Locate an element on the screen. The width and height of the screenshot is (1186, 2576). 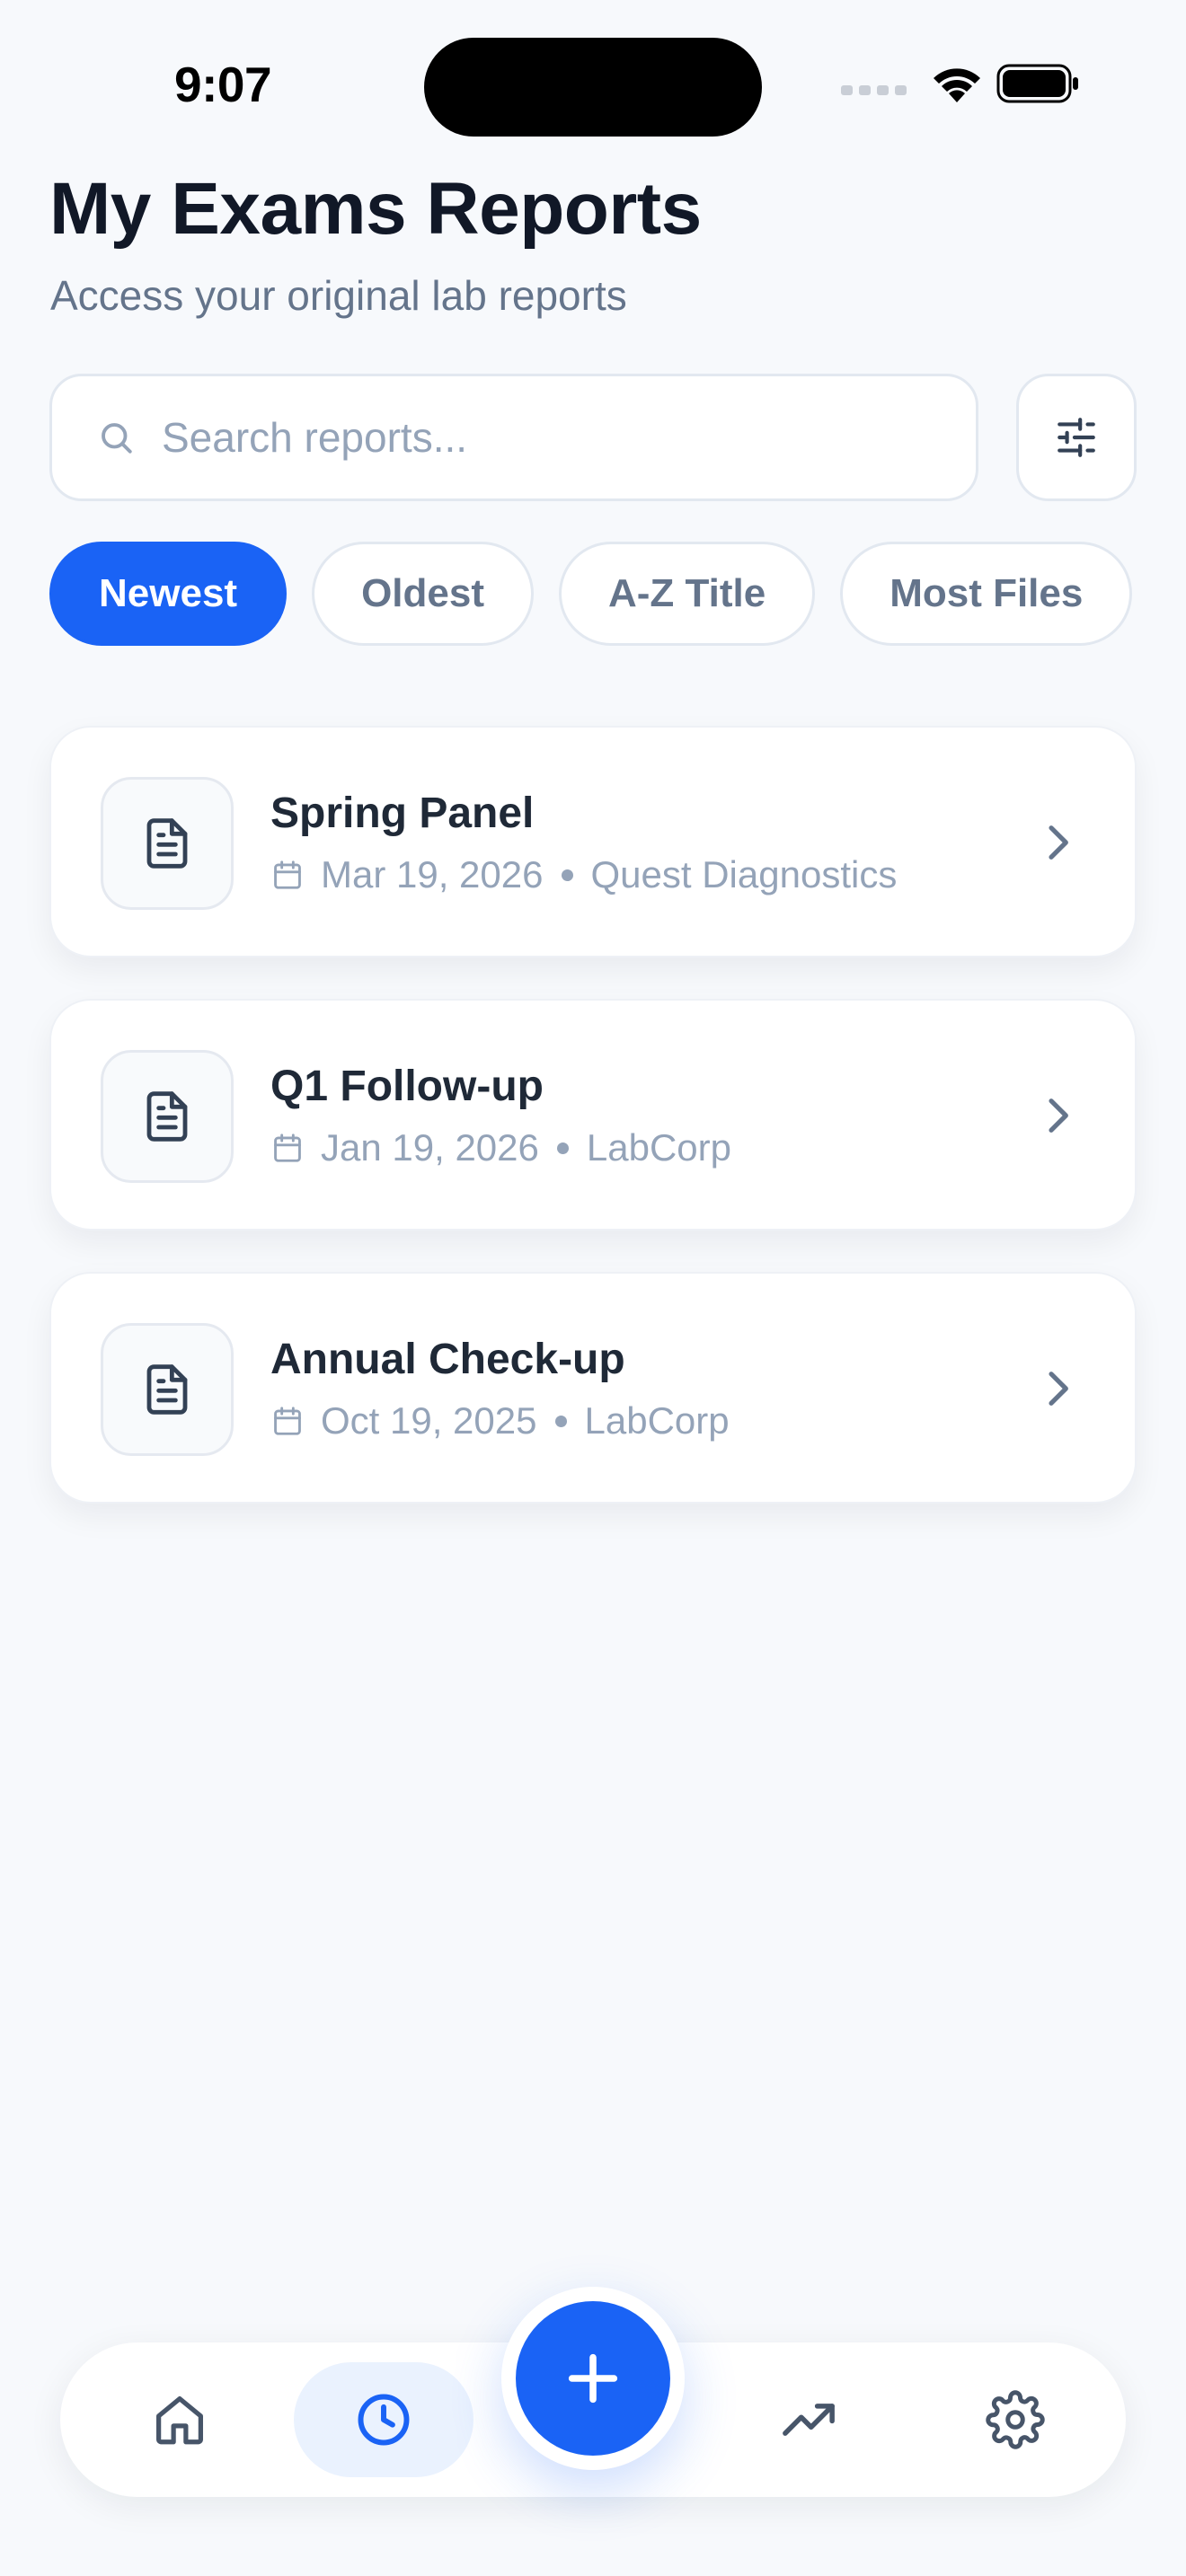
nav-active-indicator is located at coordinates (384, 2419).